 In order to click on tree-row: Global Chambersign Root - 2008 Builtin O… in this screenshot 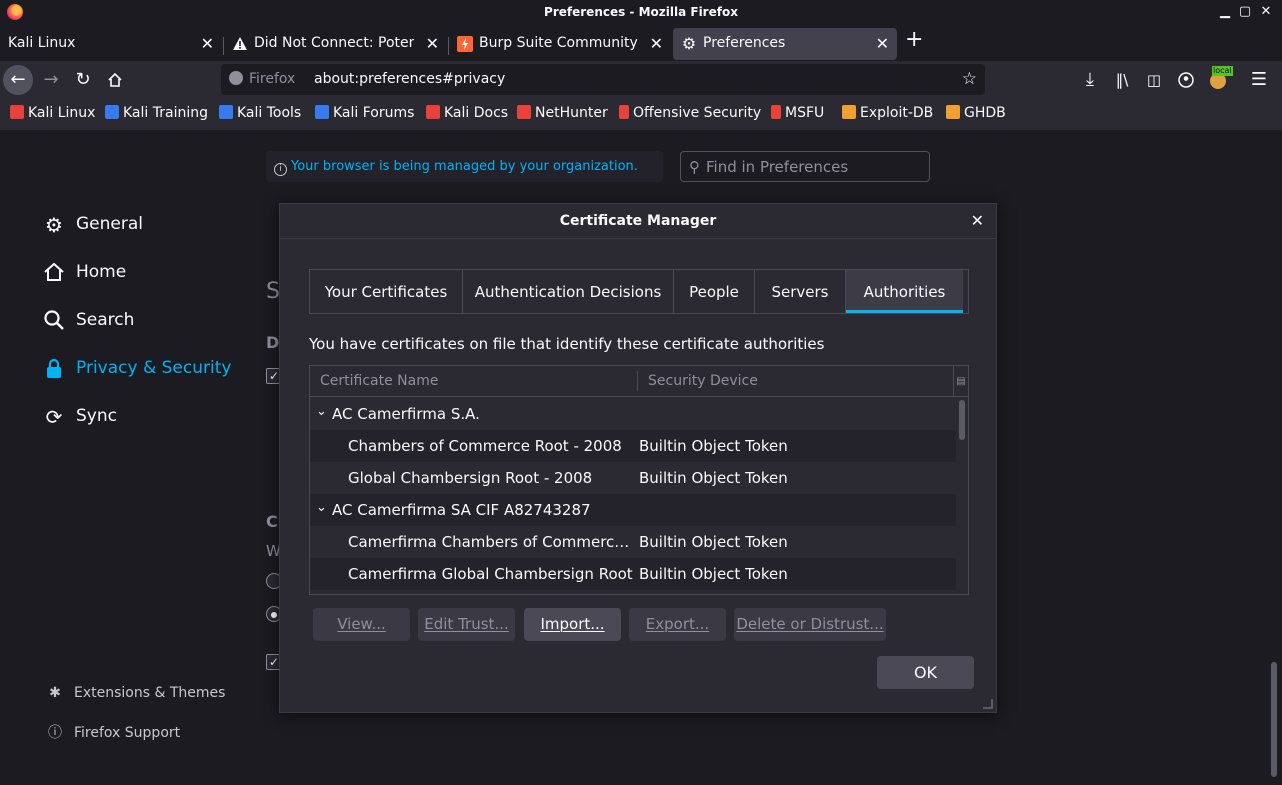, I will do `click(633, 478)`.